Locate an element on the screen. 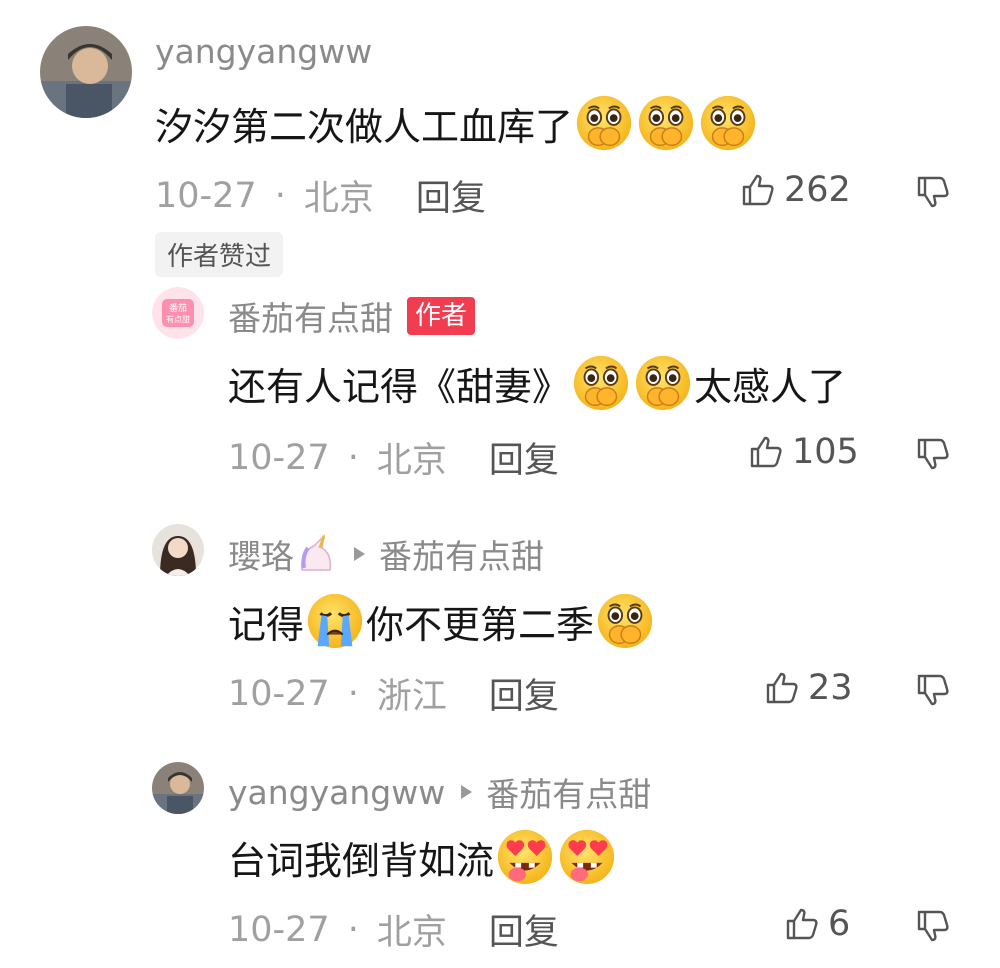  comment-text-content: 还有人记得《甜妻》 is located at coordinates (399, 386).